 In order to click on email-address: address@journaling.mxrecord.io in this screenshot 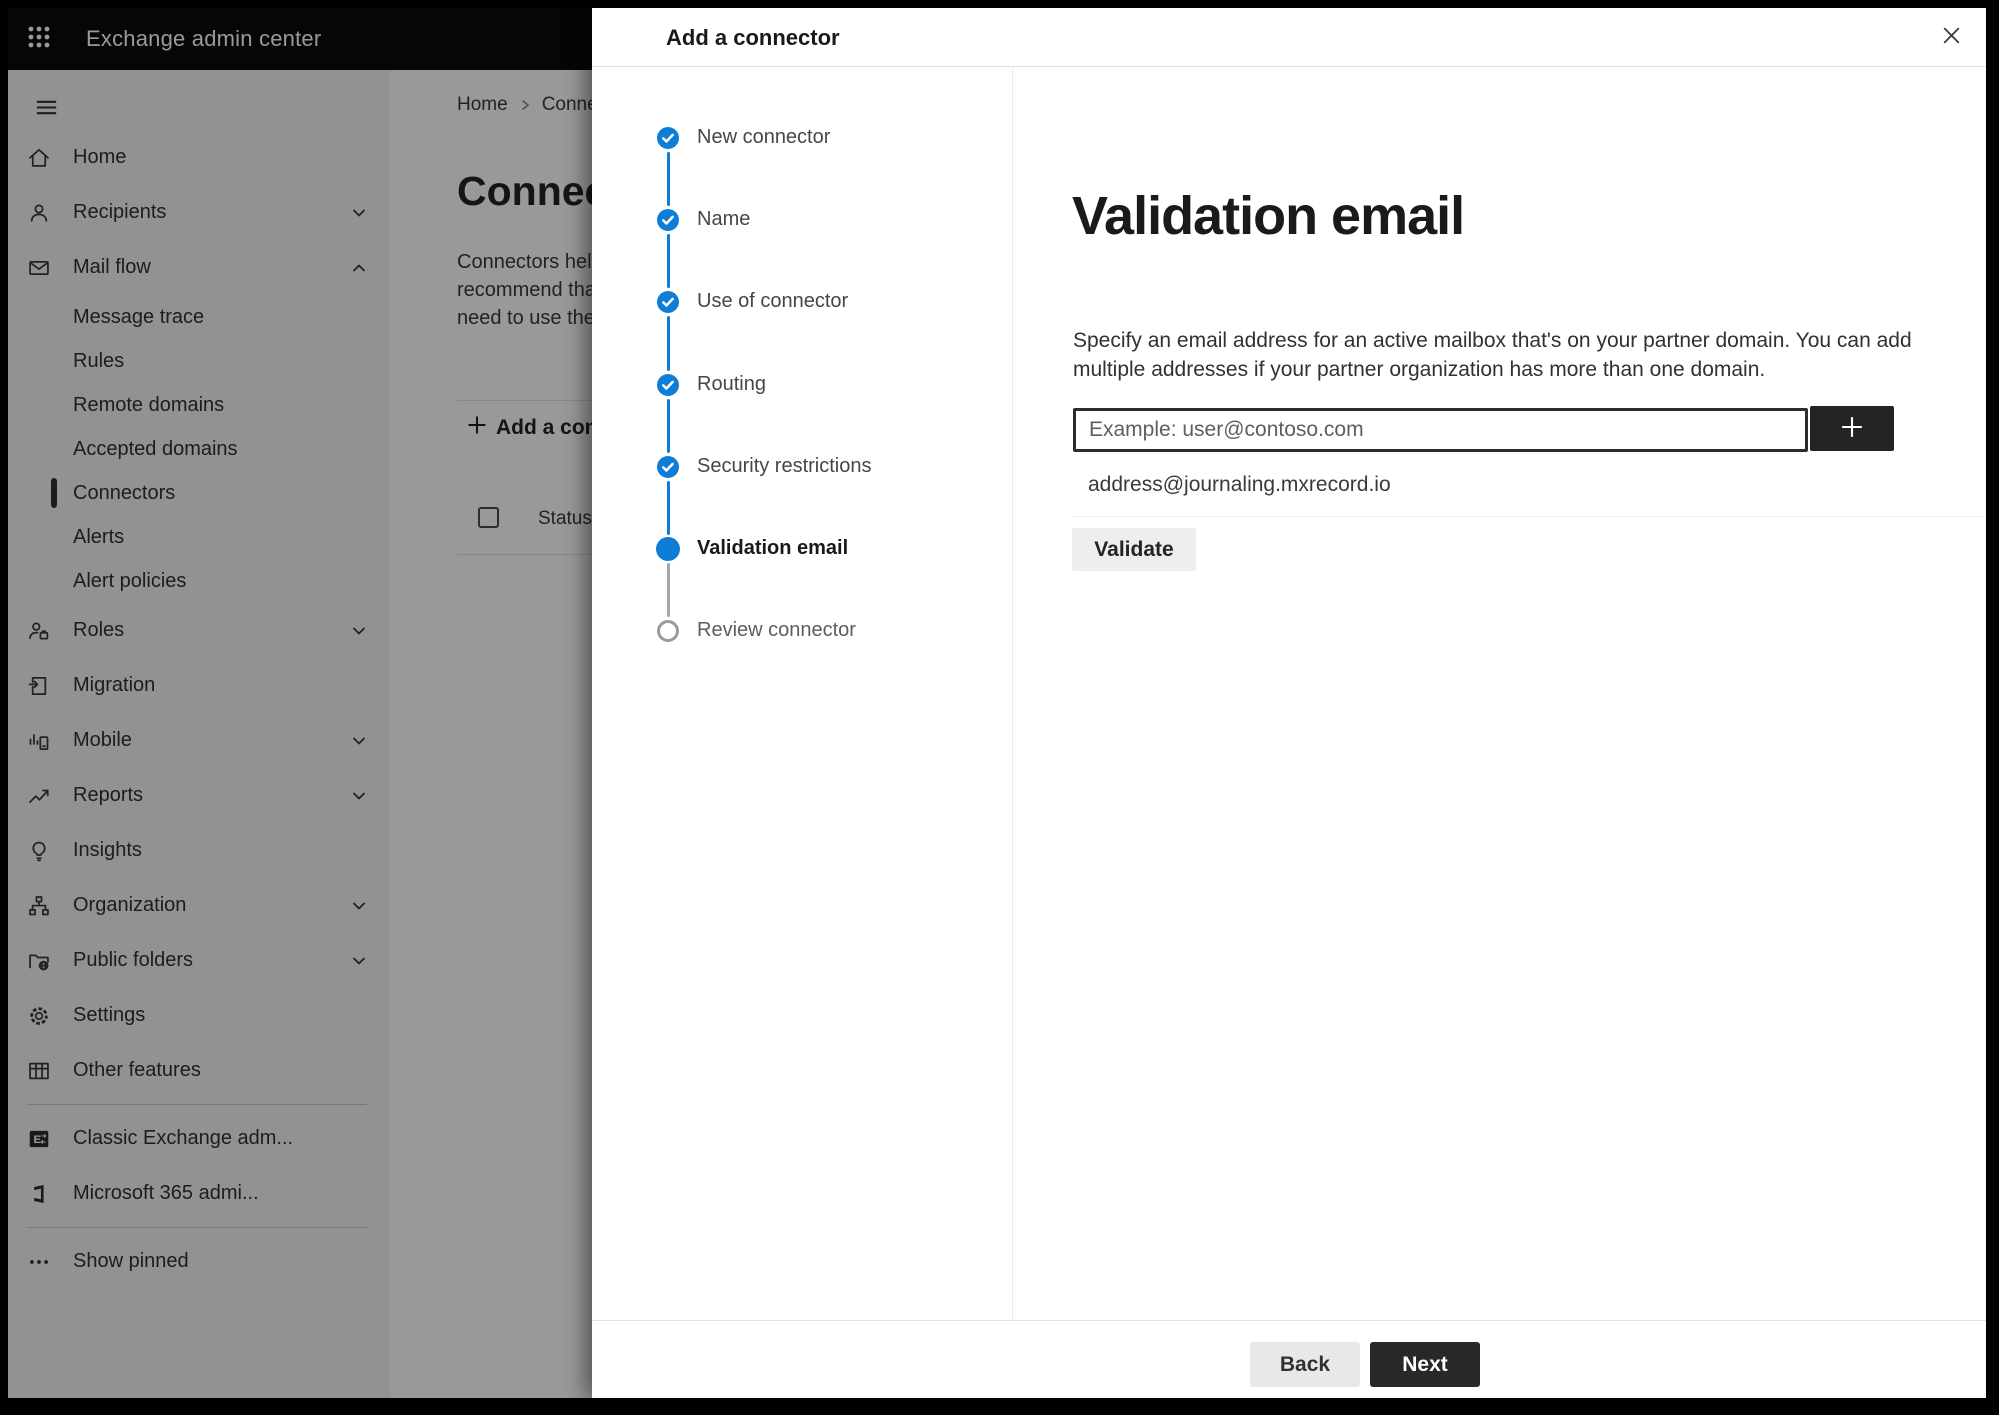, I will do `click(1239, 484)`.